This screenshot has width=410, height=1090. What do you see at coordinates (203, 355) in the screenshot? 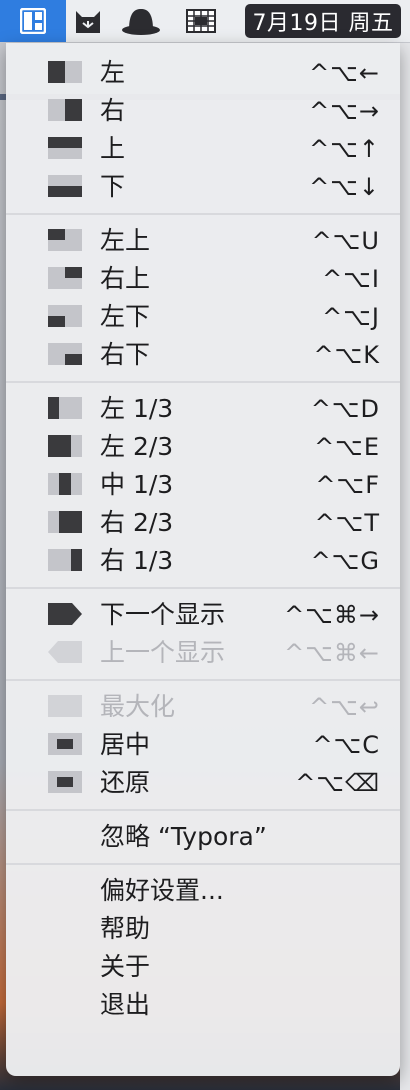
I see `menu-item: 右下 ^⌥K` at bounding box center [203, 355].